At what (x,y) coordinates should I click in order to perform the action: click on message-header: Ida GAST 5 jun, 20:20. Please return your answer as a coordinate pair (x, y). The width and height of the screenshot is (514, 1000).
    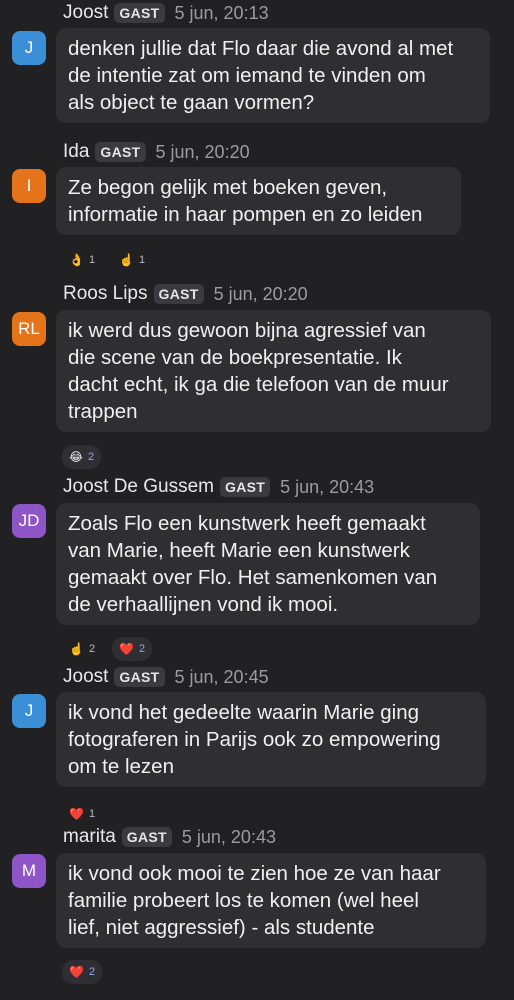
    Looking at the image, I should click on (156, 152).